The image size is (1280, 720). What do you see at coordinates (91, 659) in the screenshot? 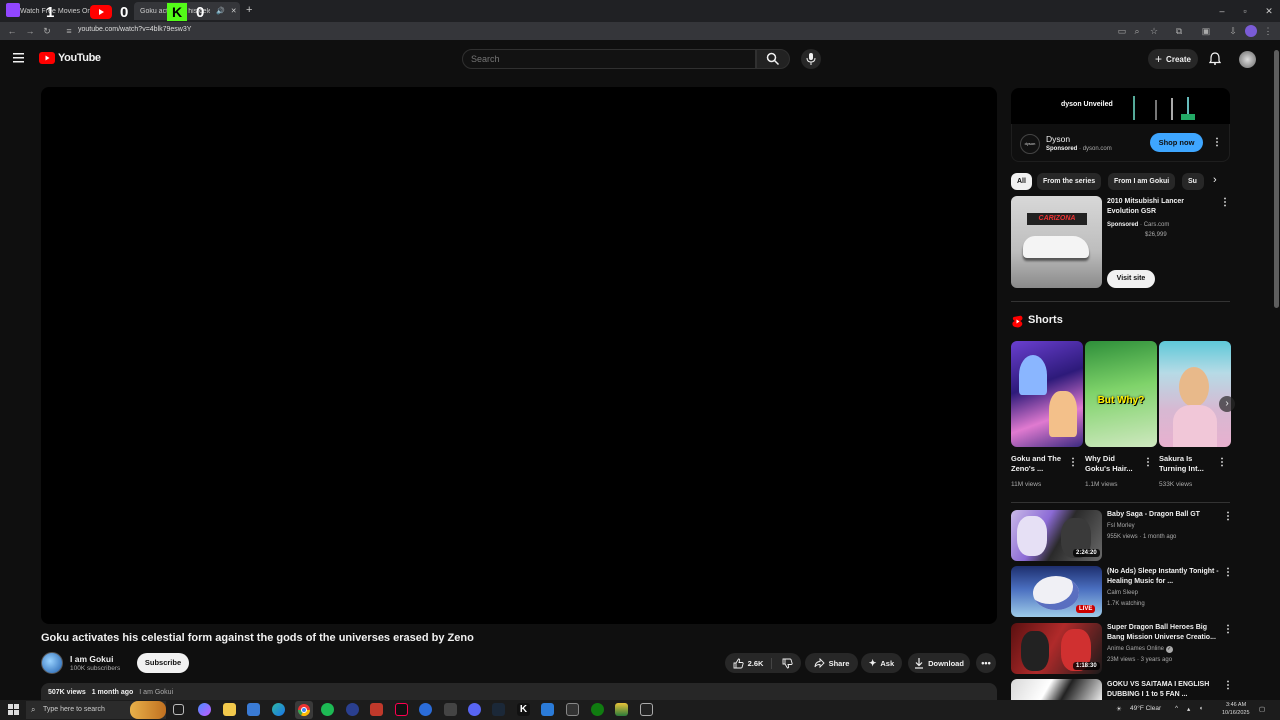
I see `channel-name: I am Gokui` at bounding box center [91, 659].